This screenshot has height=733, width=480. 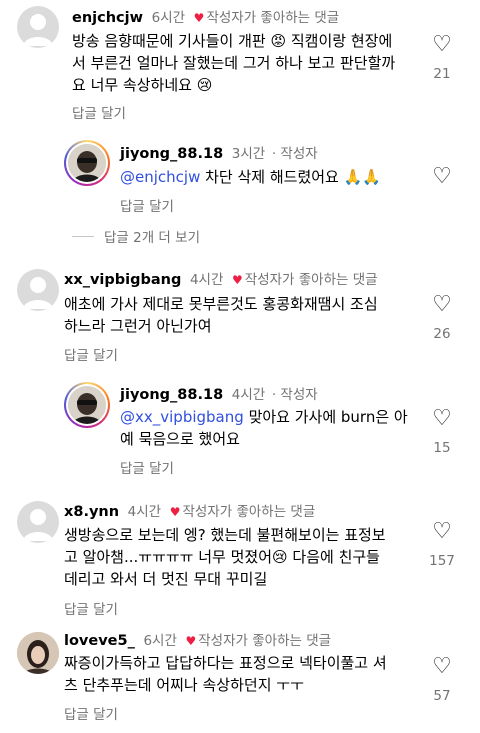 I want to click on comment-header: jiyong_88.18 4시간 · 작성자, so click(x=219, y=395).